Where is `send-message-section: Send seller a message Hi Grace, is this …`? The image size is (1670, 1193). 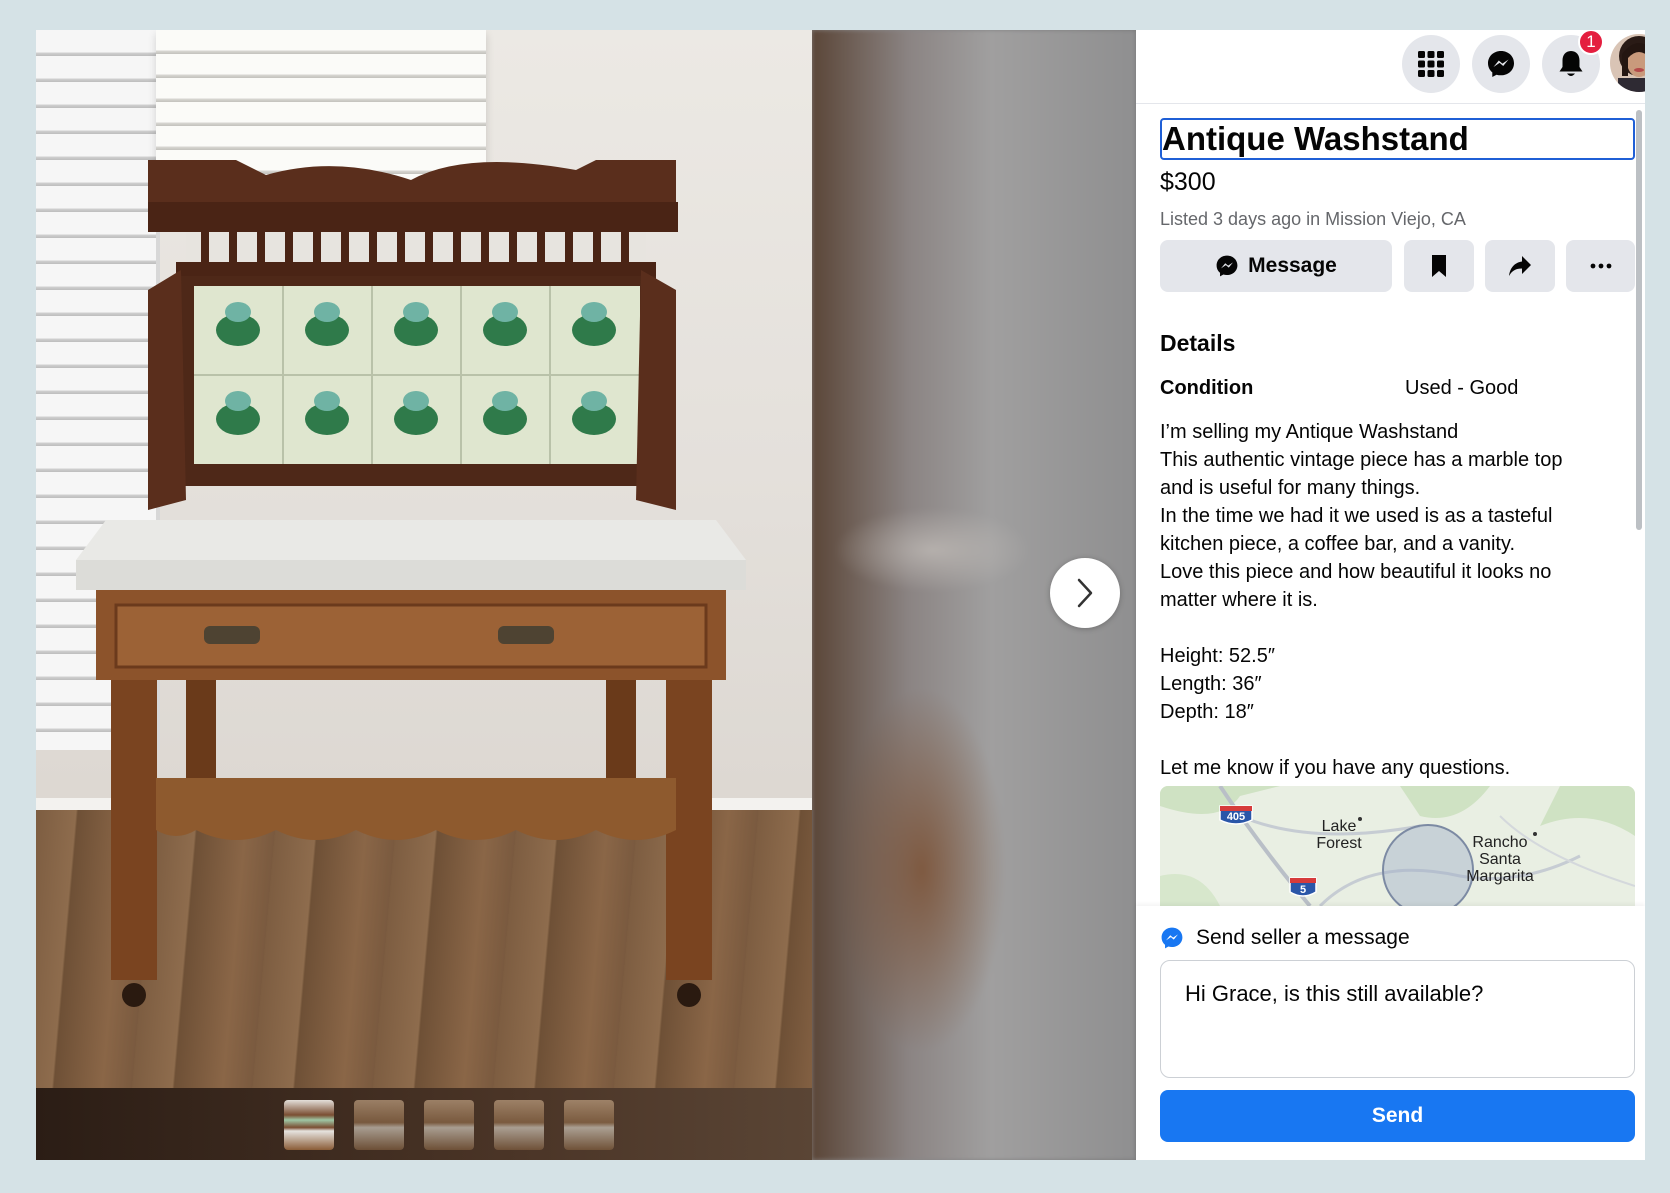
send-message-section: Send seller a message Hi Grace, is this … is located at coordinates (1390, 1033).